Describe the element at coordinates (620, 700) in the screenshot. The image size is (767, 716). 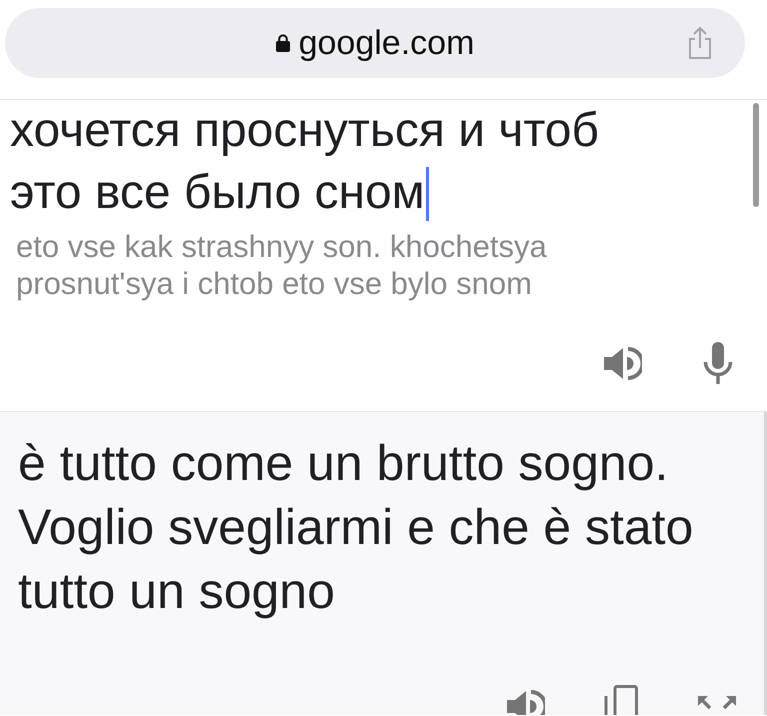
I see `copy-icon` at that location.